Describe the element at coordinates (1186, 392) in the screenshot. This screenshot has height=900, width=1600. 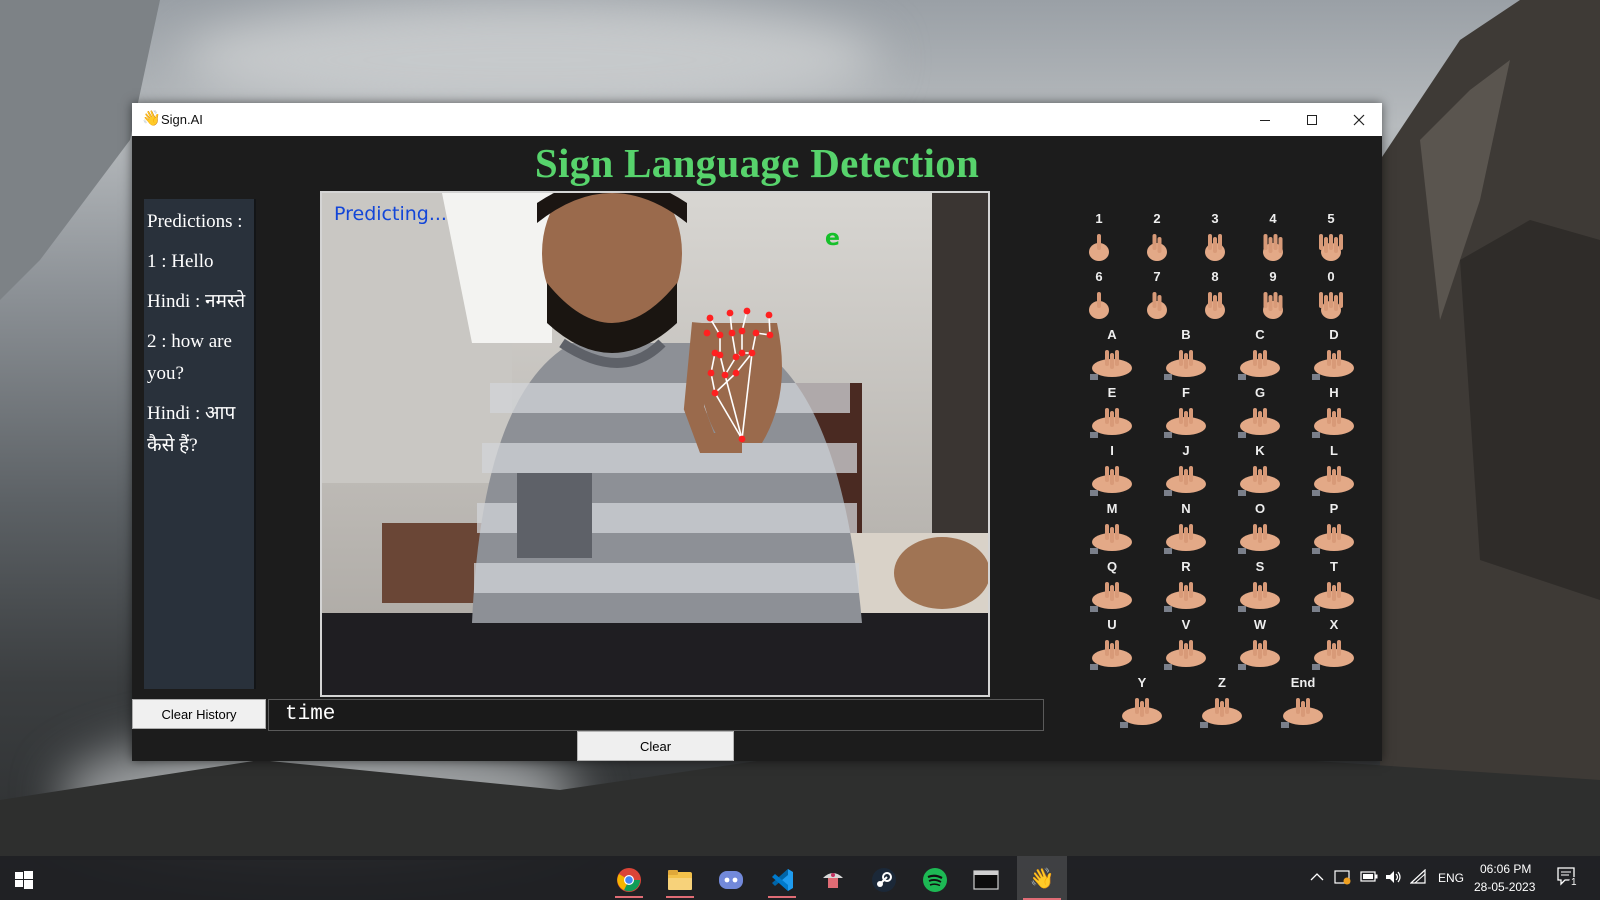
I see `sign-label: F` at that location.